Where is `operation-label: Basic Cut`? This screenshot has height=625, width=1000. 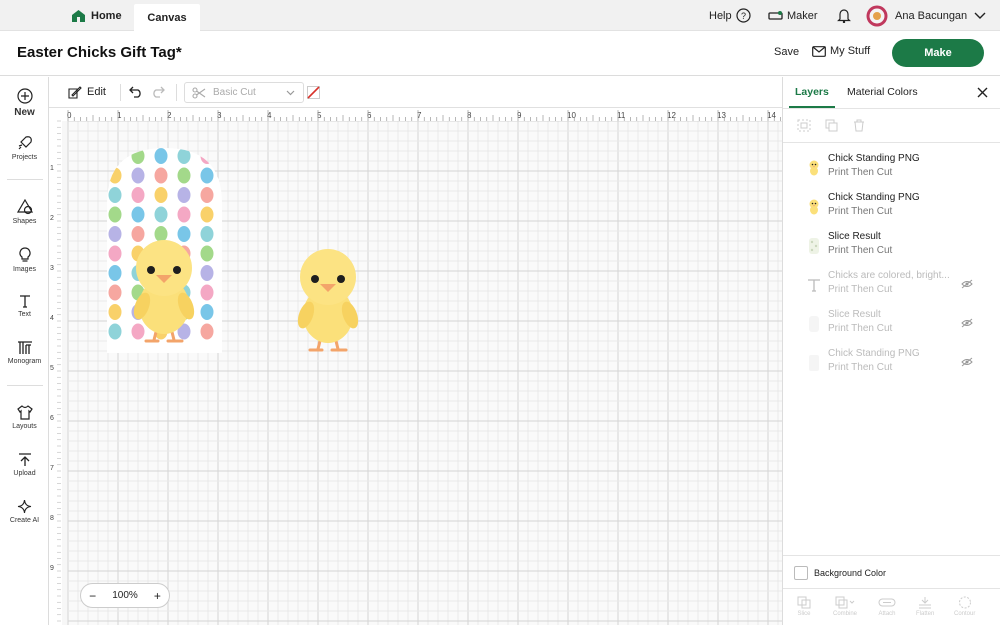 operation-label: Basic Cut is located at coordinates (234, 92).